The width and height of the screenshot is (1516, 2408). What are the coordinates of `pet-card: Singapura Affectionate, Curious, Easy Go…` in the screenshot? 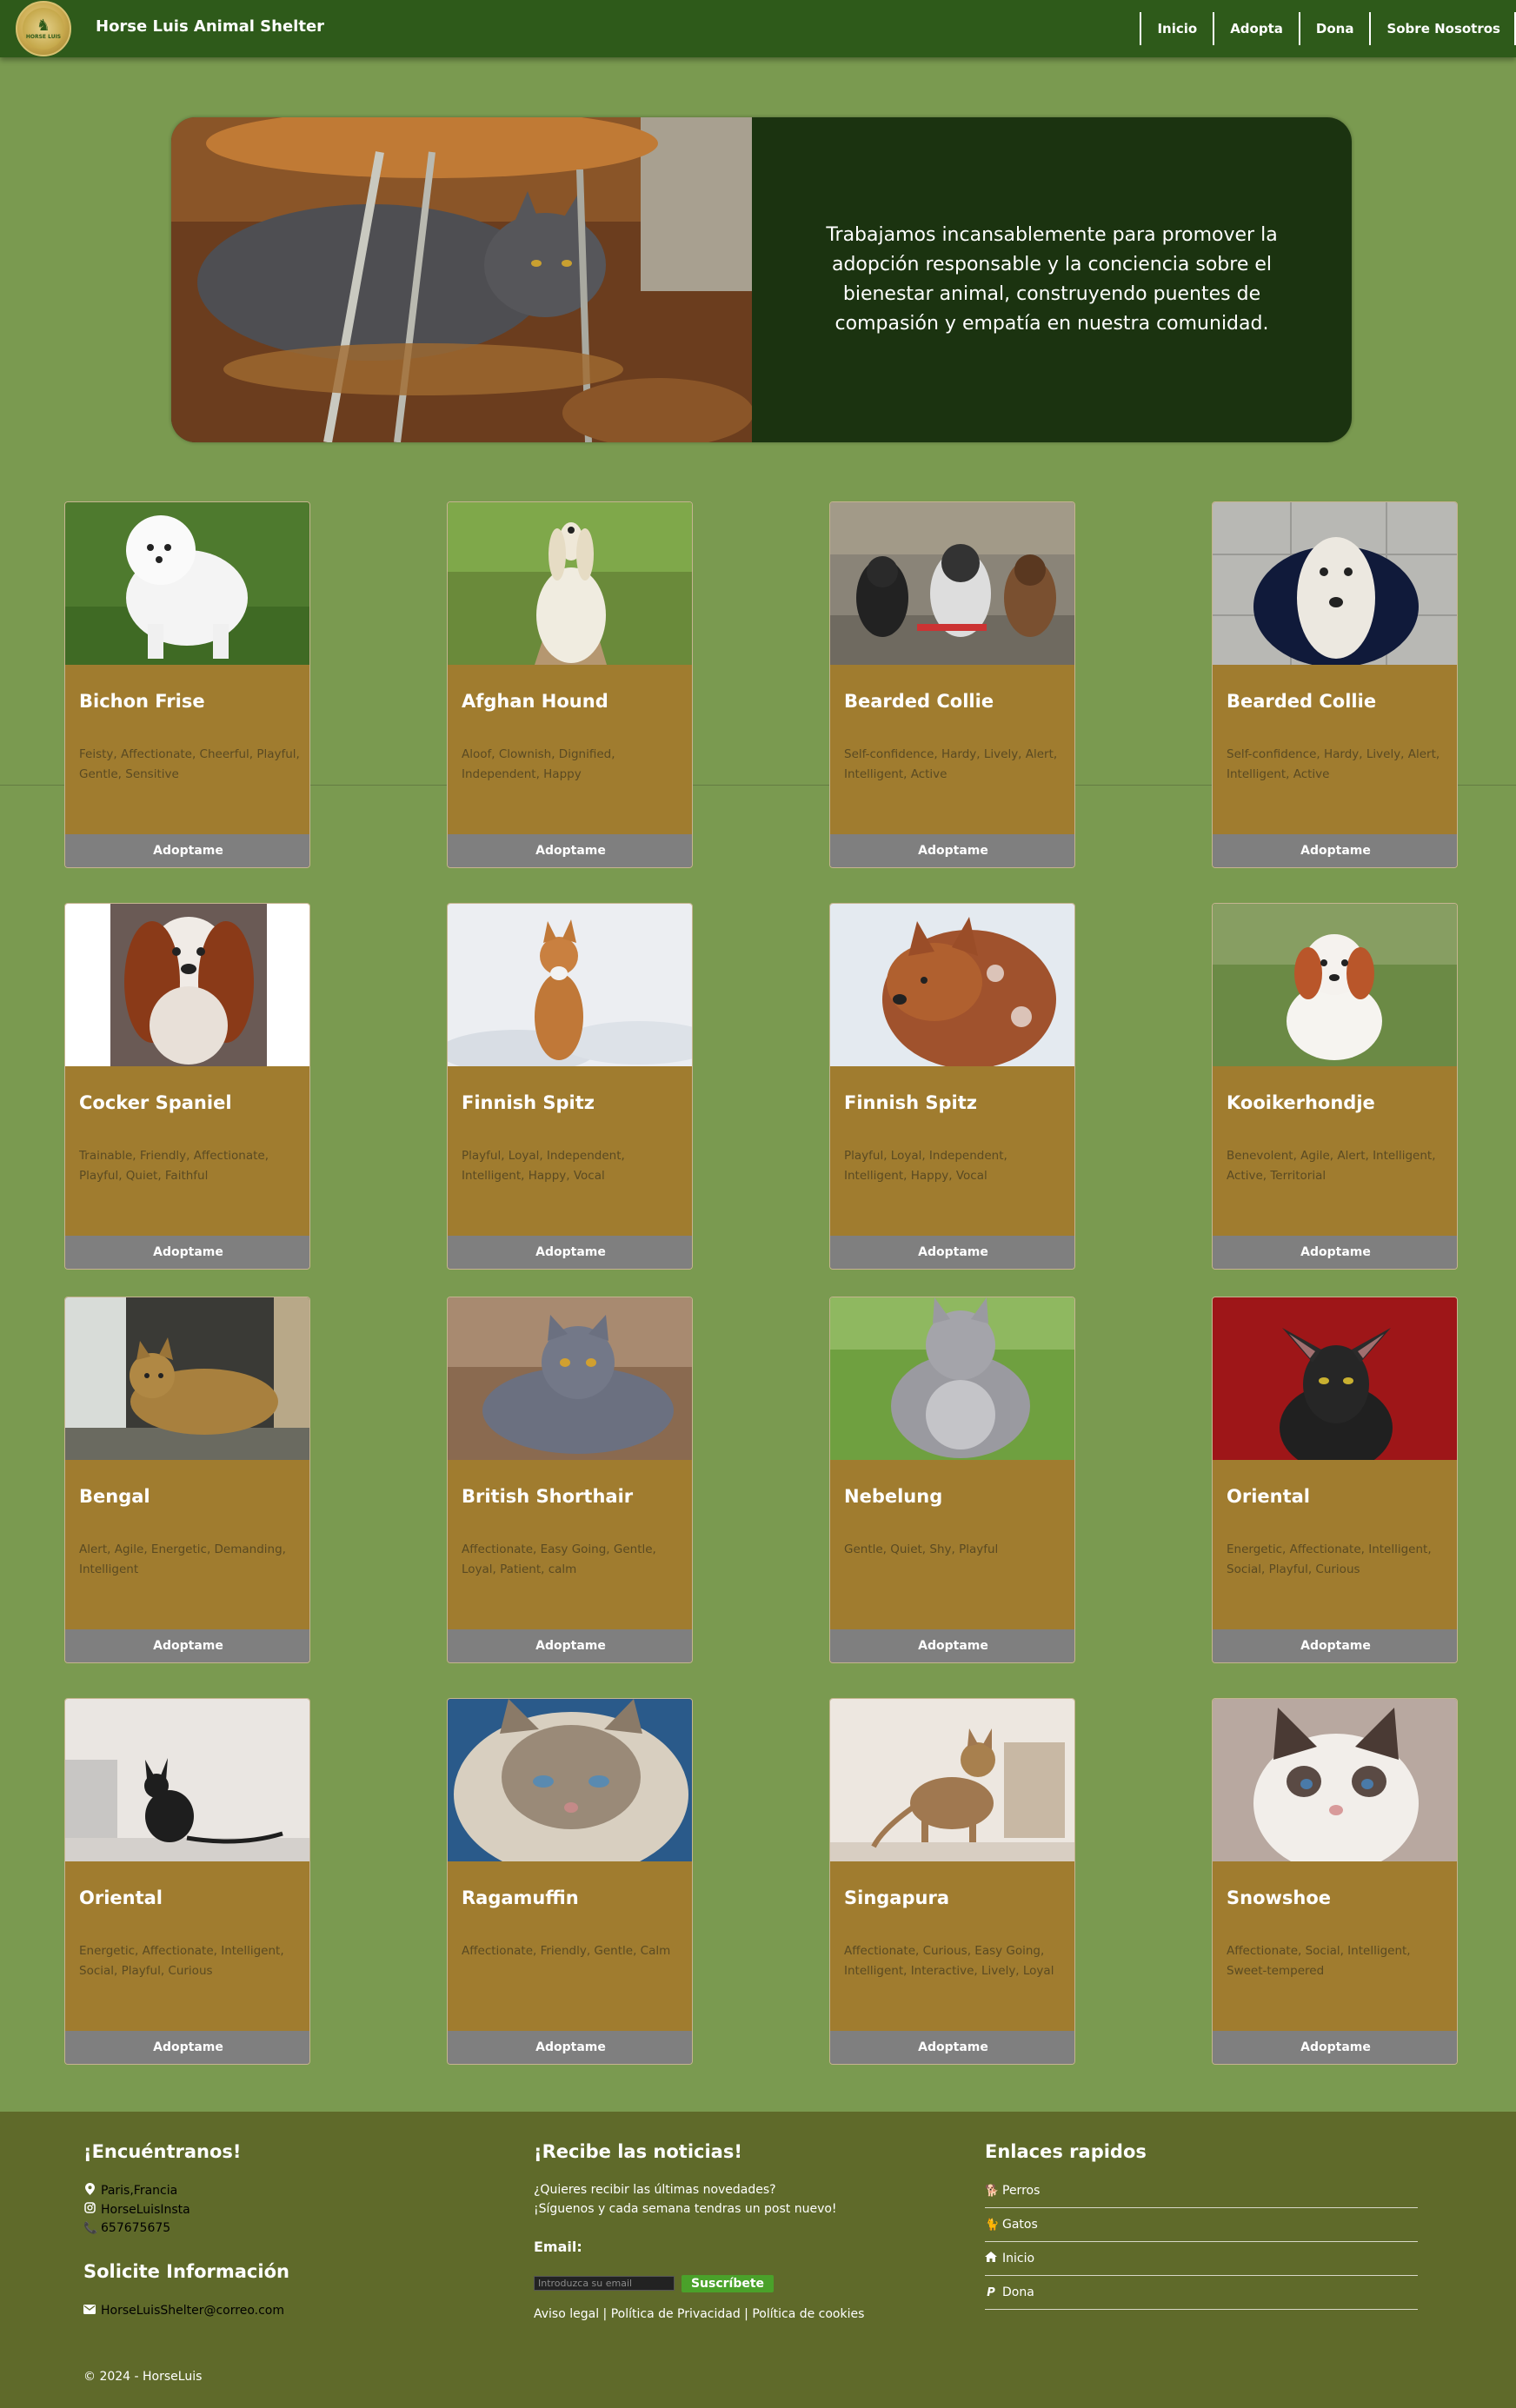 It's located at (952, 1881).